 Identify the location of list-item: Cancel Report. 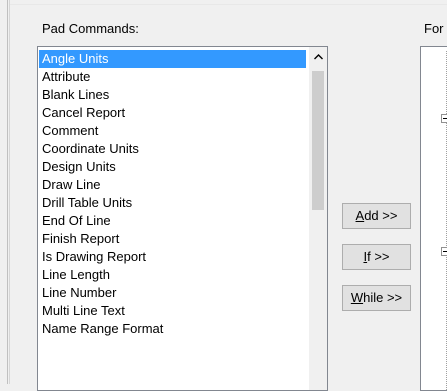
(172, 113).